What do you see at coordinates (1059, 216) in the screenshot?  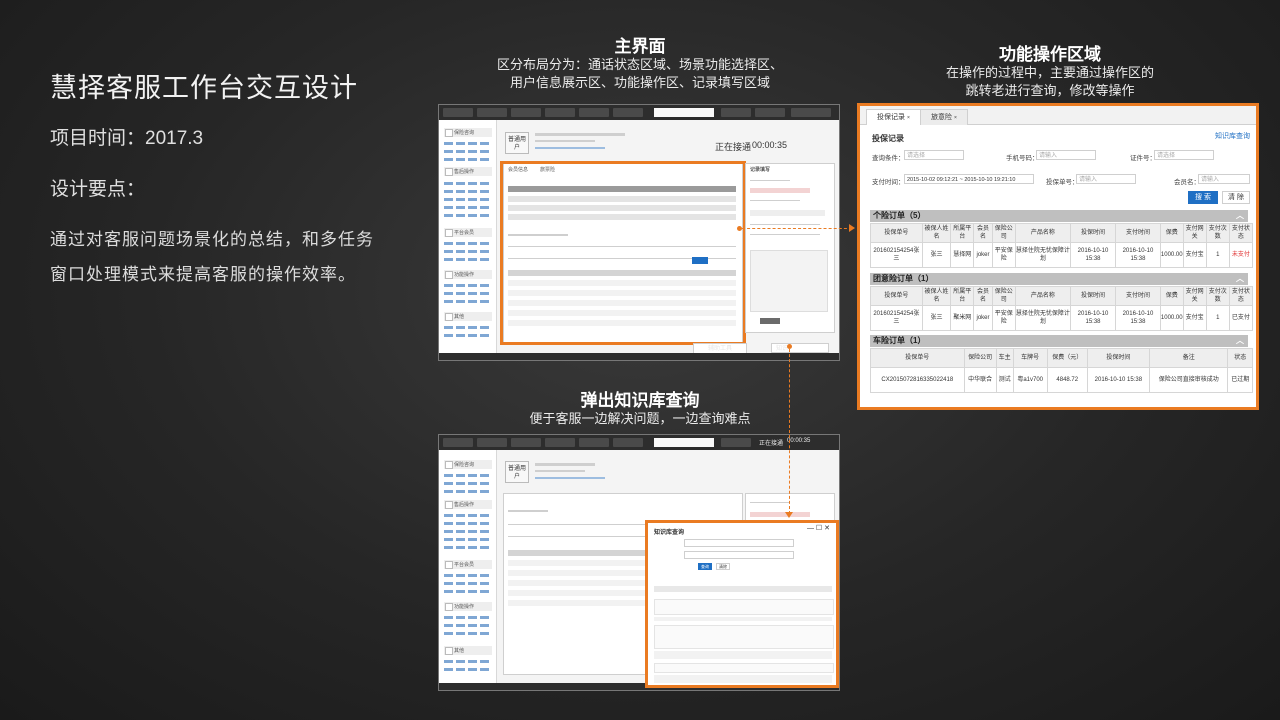 I see `personal-orders-header: 个险订单（5） ︿` at bounding box center [1059, 216].